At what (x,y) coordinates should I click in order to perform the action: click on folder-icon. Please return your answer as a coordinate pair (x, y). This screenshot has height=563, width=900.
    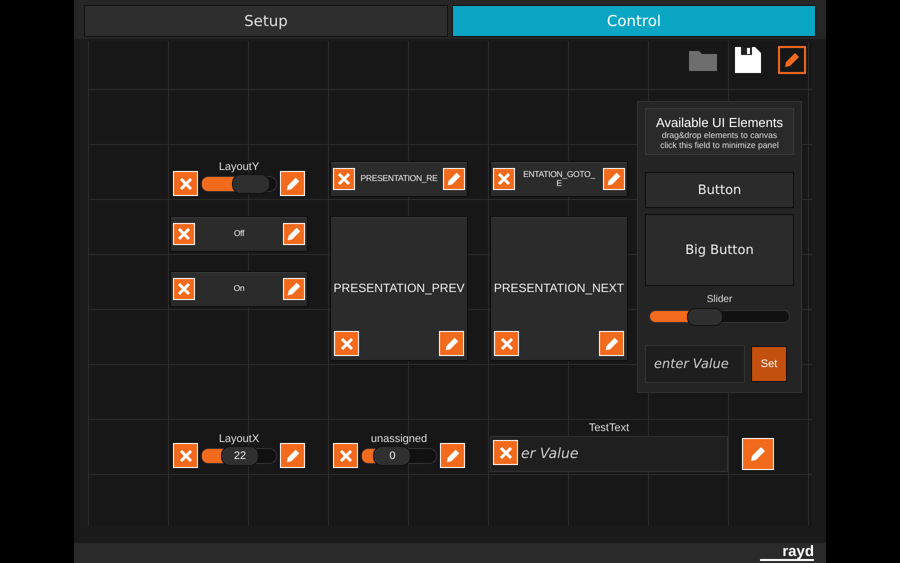
    Looking at the image, I should click on (703, 60).